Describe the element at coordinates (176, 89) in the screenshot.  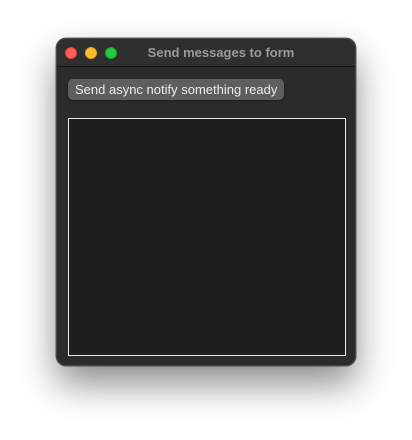
I see `send-async-notify-button: Send async notify something ready` at that location.